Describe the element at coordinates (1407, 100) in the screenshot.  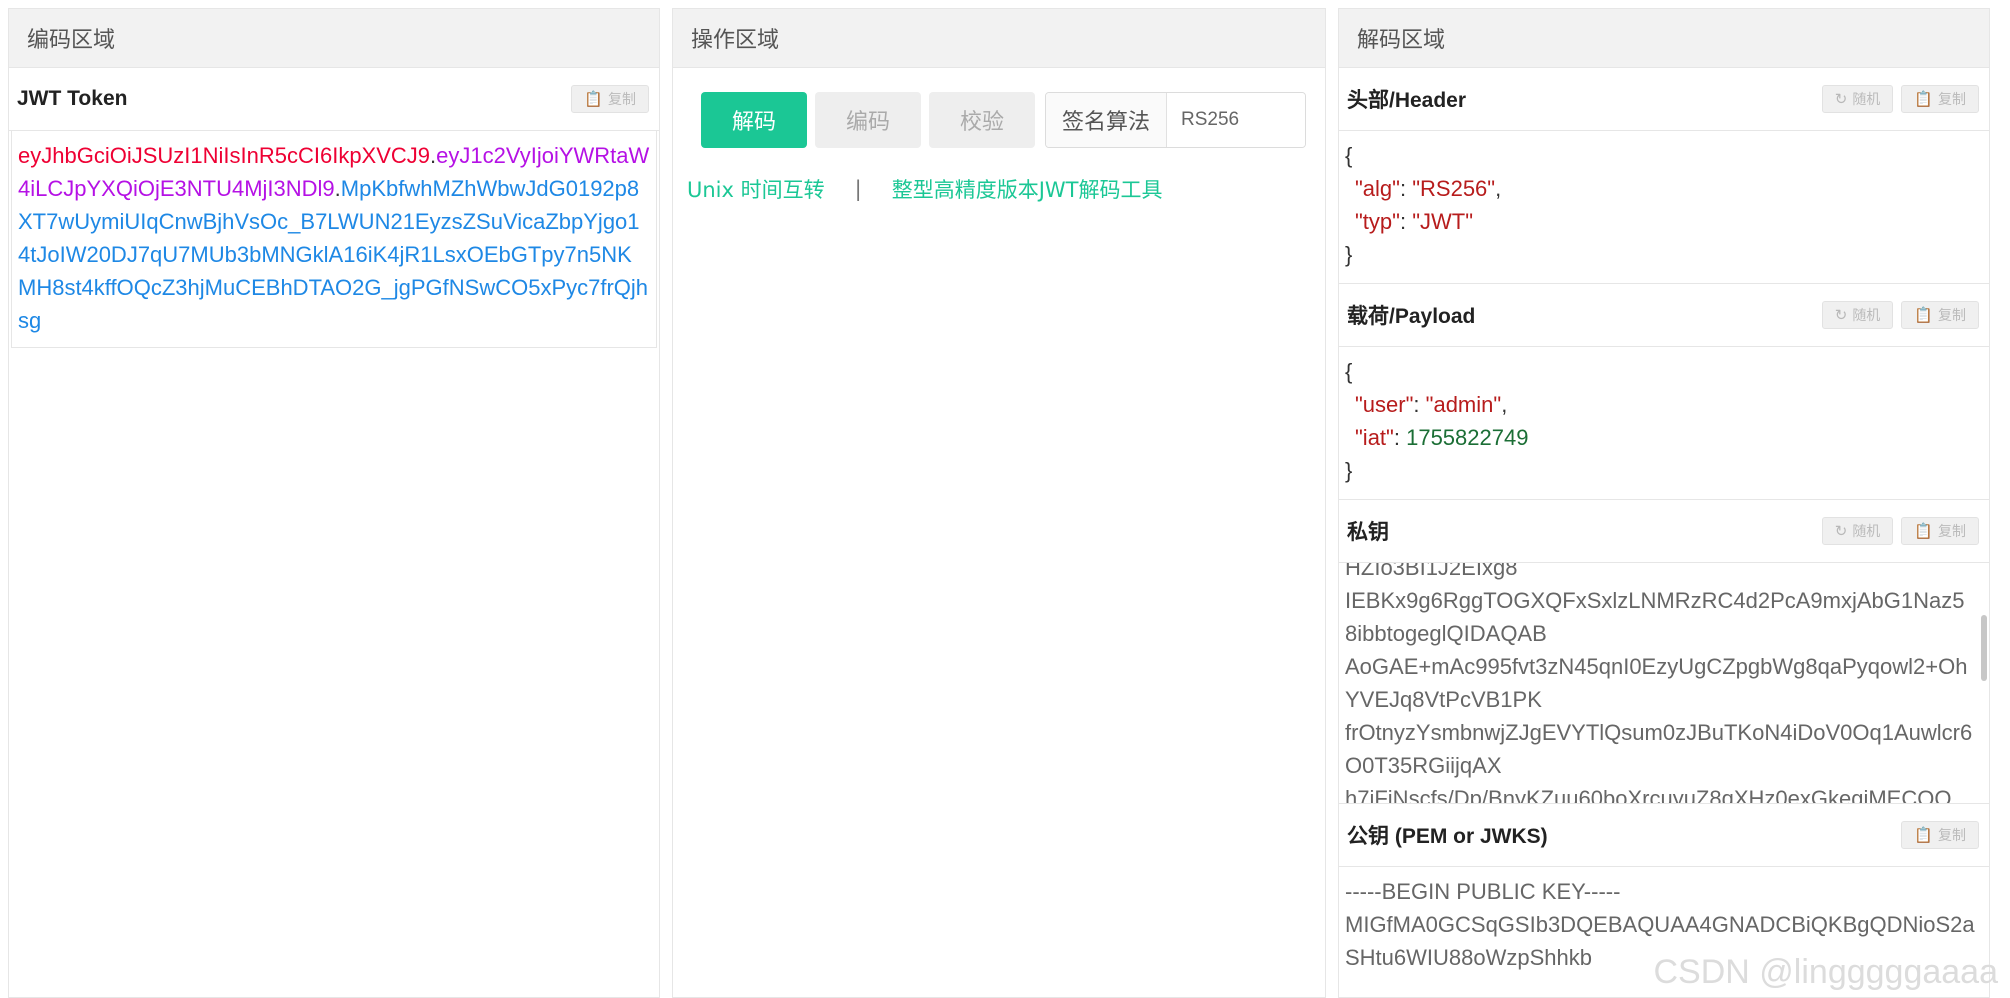
I see `header-section-label: 头部/Header` at that location.